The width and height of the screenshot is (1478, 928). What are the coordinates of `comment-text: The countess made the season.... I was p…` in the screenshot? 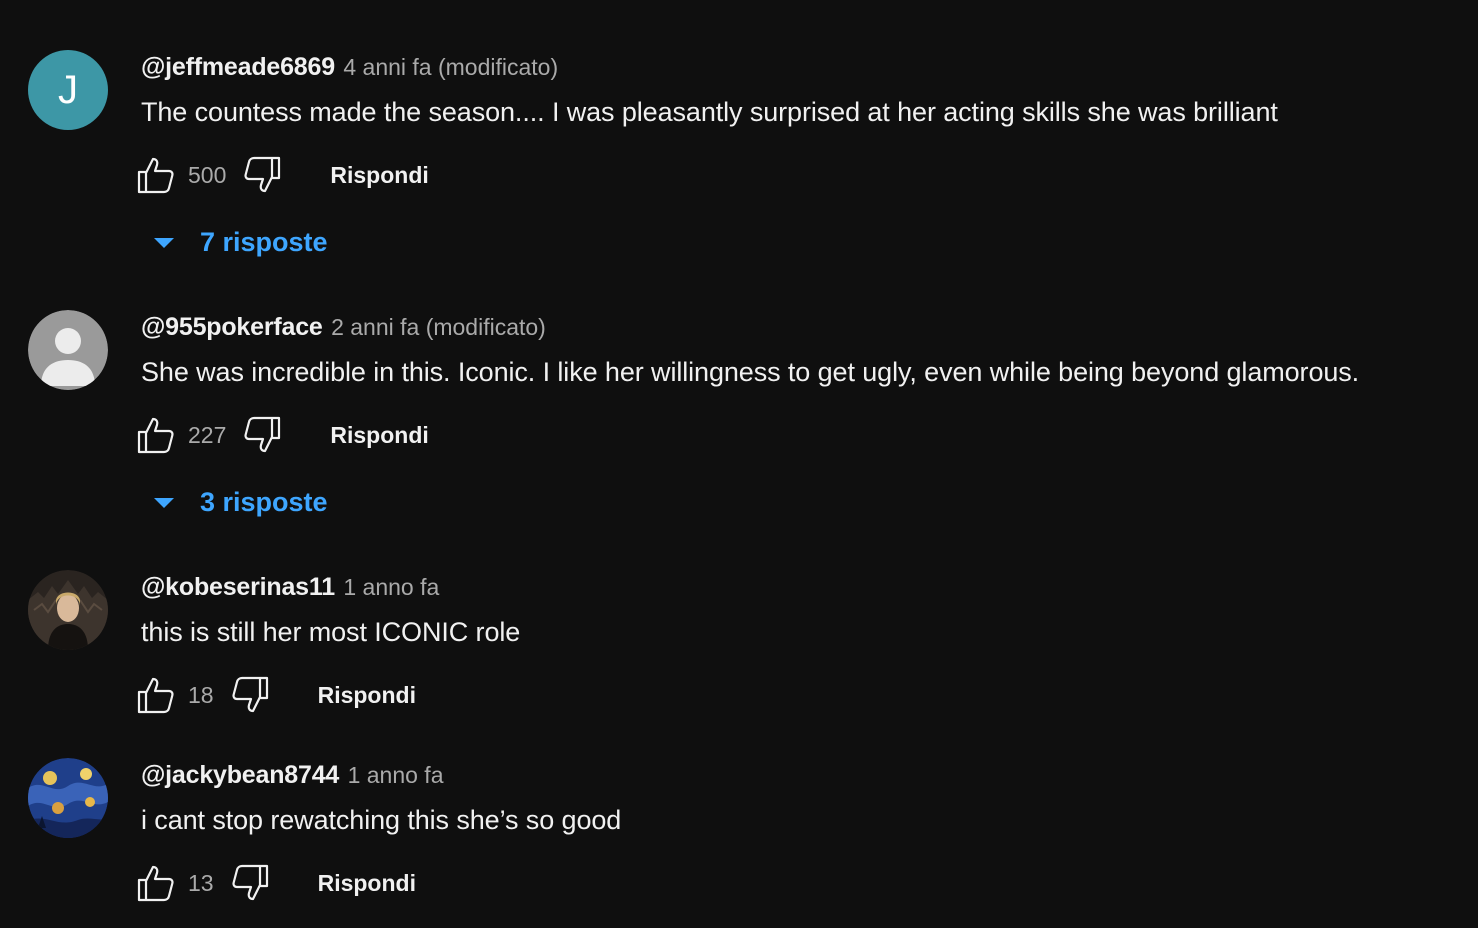 It's located at (709, 112).